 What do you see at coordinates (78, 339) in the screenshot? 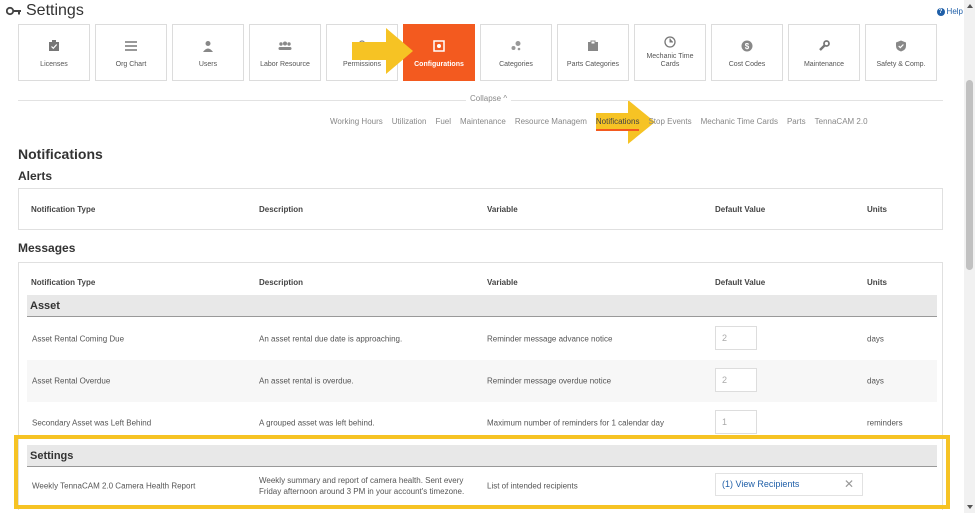
I see `cell-type: Asset Rental Coming Due` at bounding box center [78, 339].